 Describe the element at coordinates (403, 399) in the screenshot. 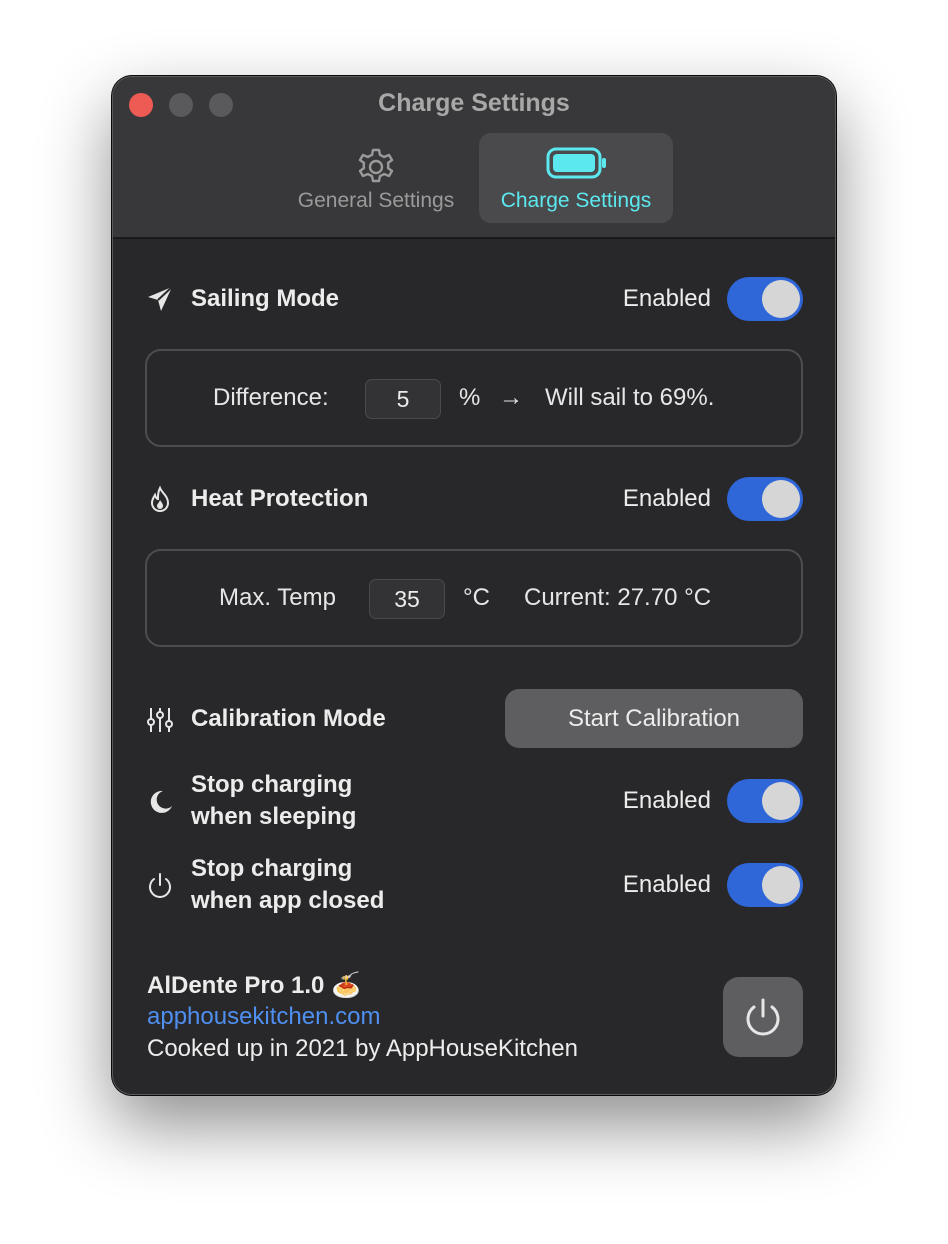

I see `difference-input: 5` at that location.